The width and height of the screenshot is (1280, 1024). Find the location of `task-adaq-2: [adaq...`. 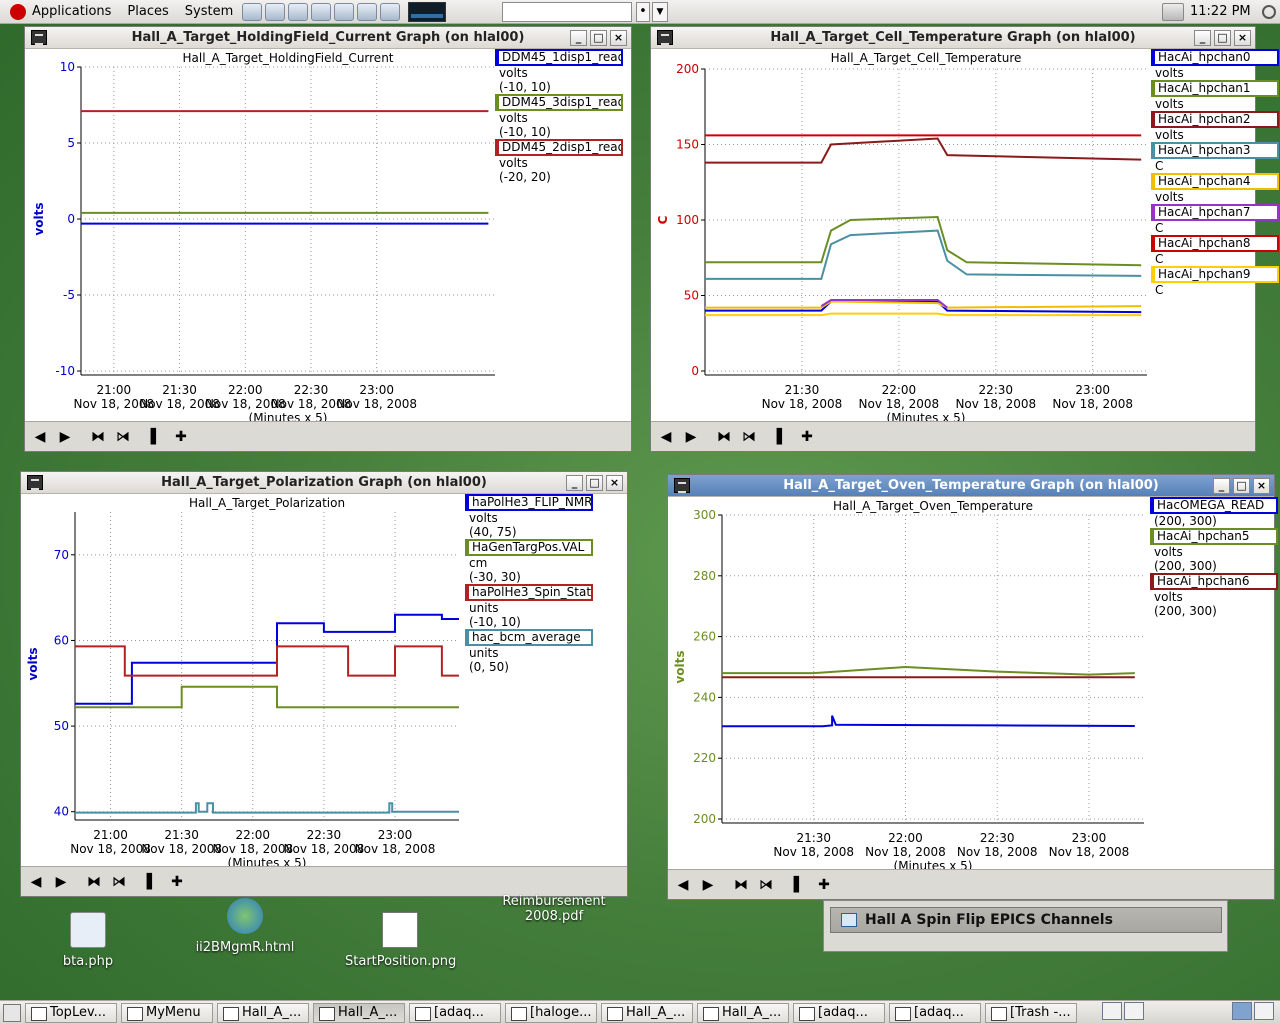

task-adaq-2: [adaq... is located at coordinates (839, 1012).